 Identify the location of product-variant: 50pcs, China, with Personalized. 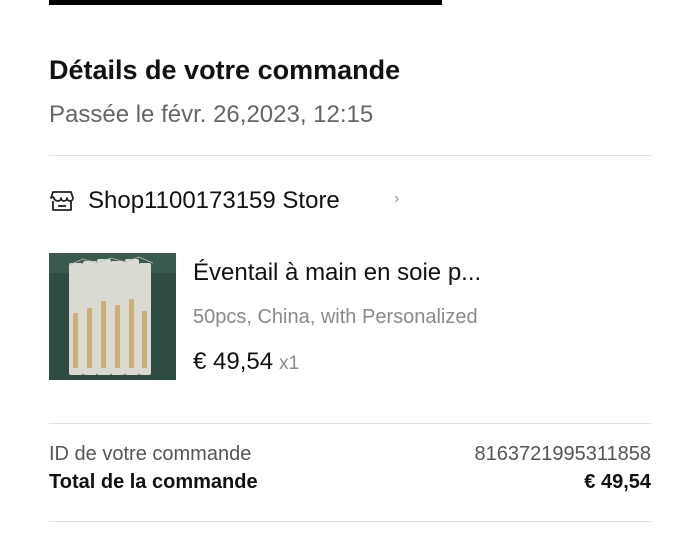
(335, 317).